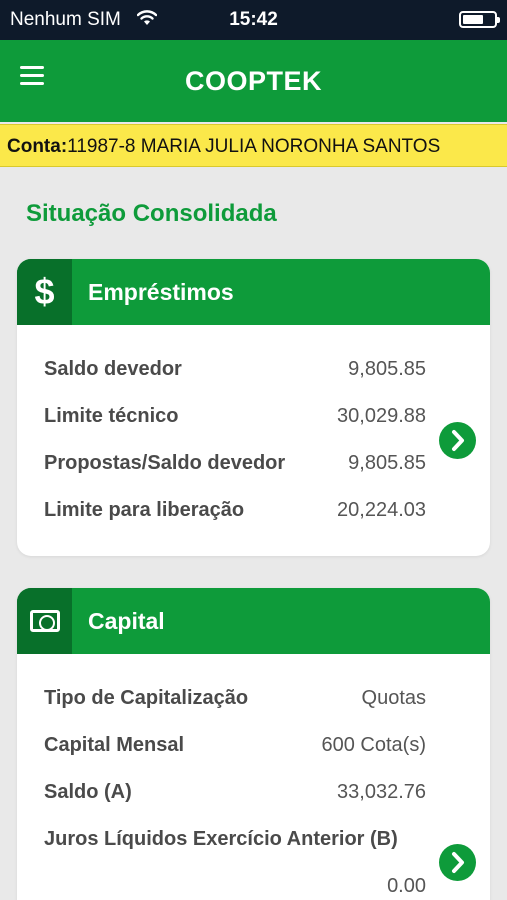 The height and width of the screenshot is (900, 507). I want to click on limite-tecnico-row: Limite técnico 30,029.88, so click(235, 420).